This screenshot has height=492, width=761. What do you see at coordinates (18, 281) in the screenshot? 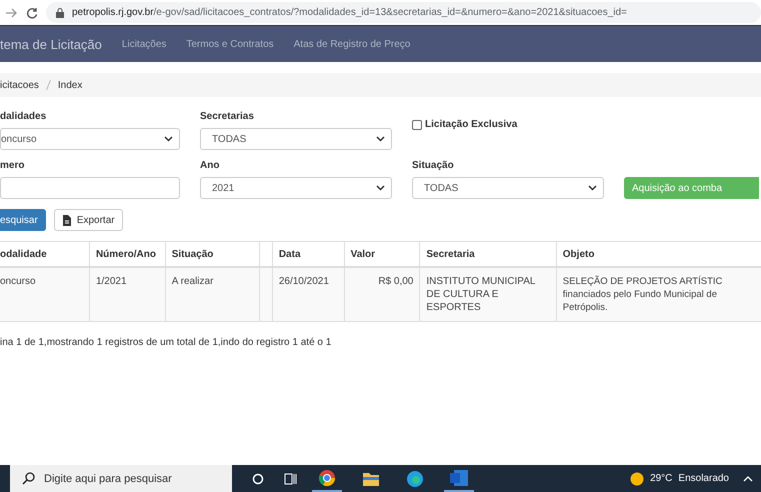
I see `table-cell: oncurso` at bounding box center [18, 281].